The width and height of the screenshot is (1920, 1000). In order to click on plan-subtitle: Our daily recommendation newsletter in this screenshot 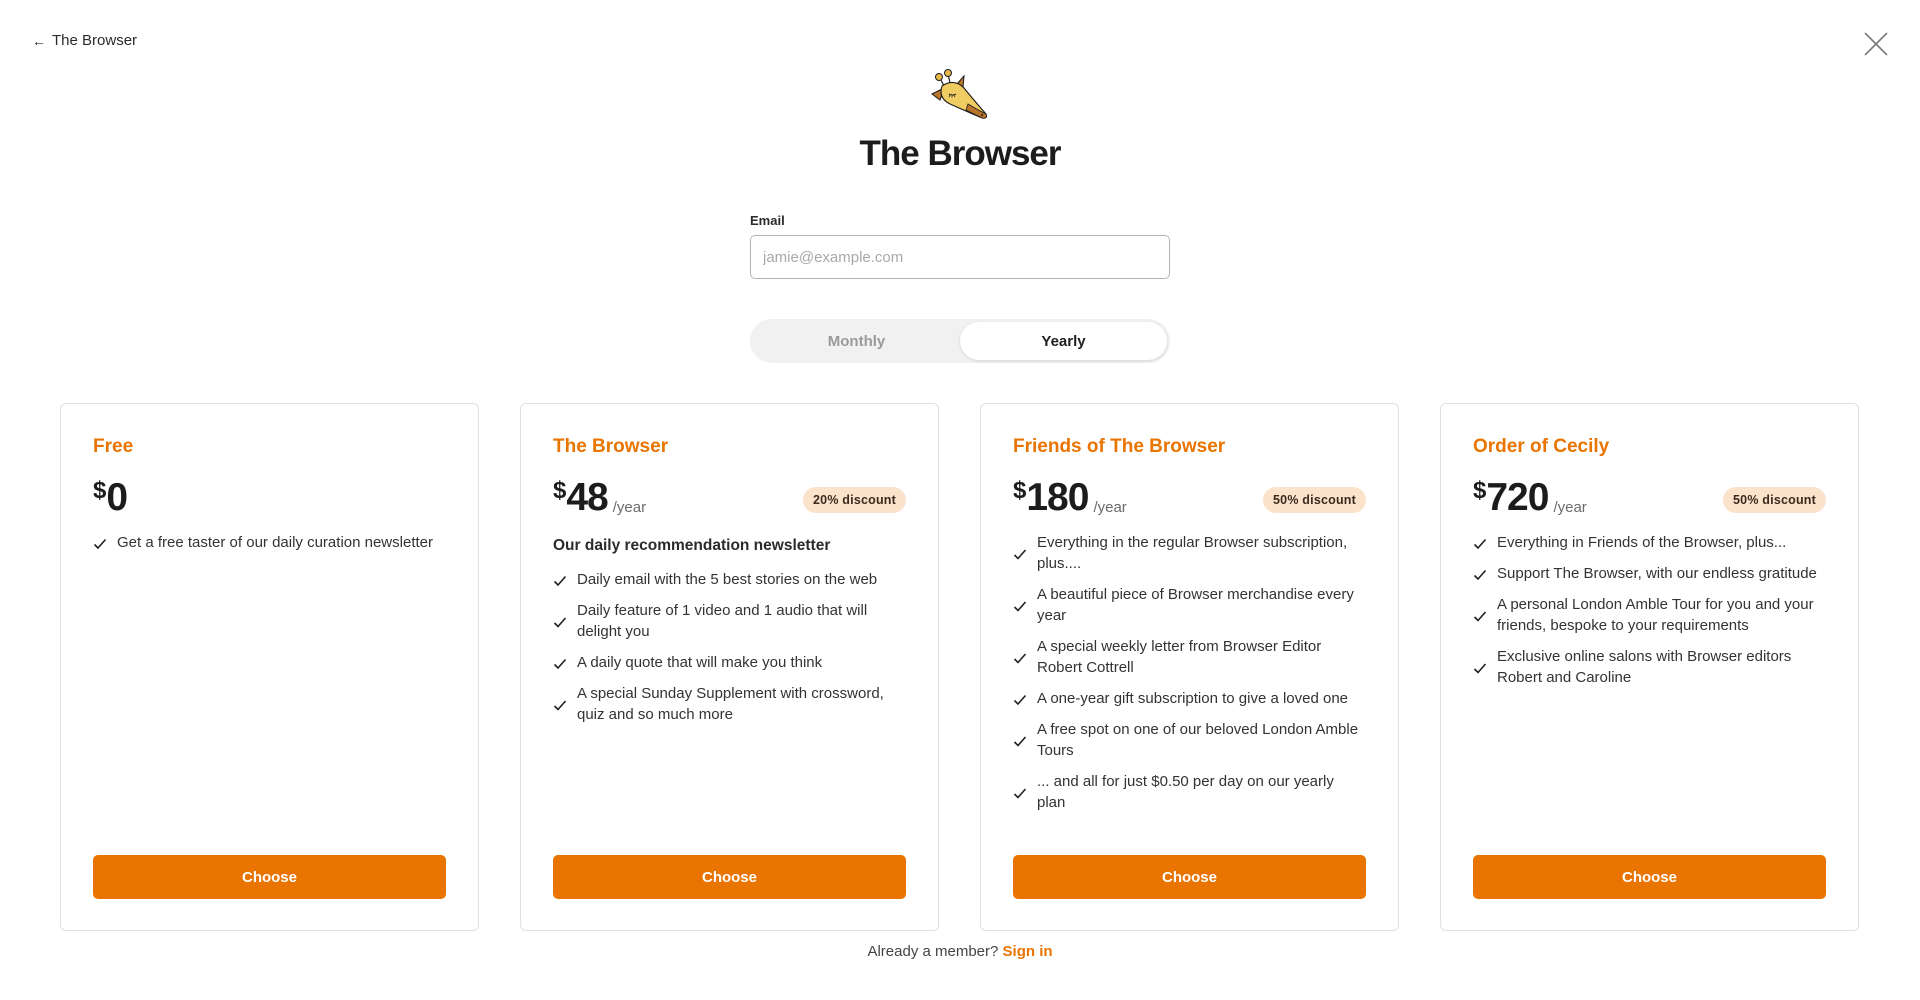, I will do `click(692, 545)`.